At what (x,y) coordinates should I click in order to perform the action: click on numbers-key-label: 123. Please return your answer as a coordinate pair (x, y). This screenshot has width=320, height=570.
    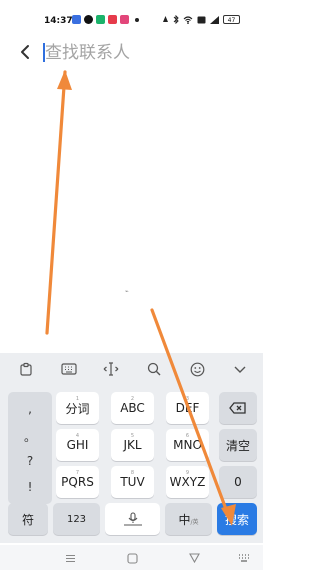
    Looking at the image, I should click on (76, 519).